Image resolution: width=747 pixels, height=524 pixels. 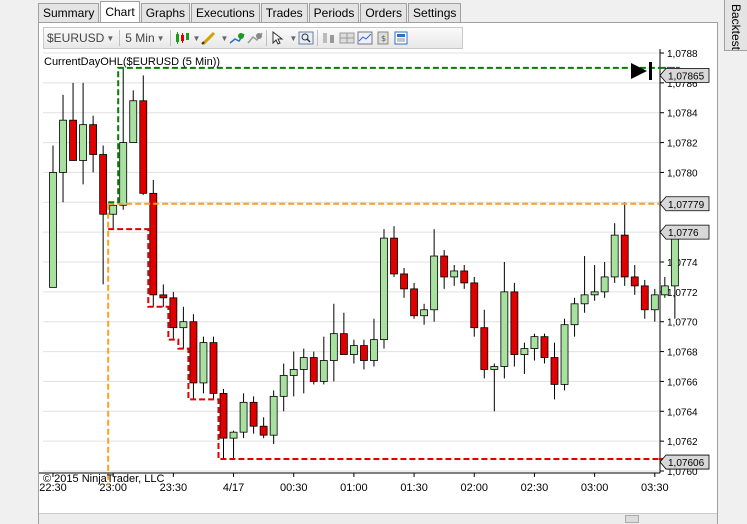 What do you see at coordinates (683, 233) in the screenshot?
I see `last-price-label: 1,0776` at bounding box center [683, 233].